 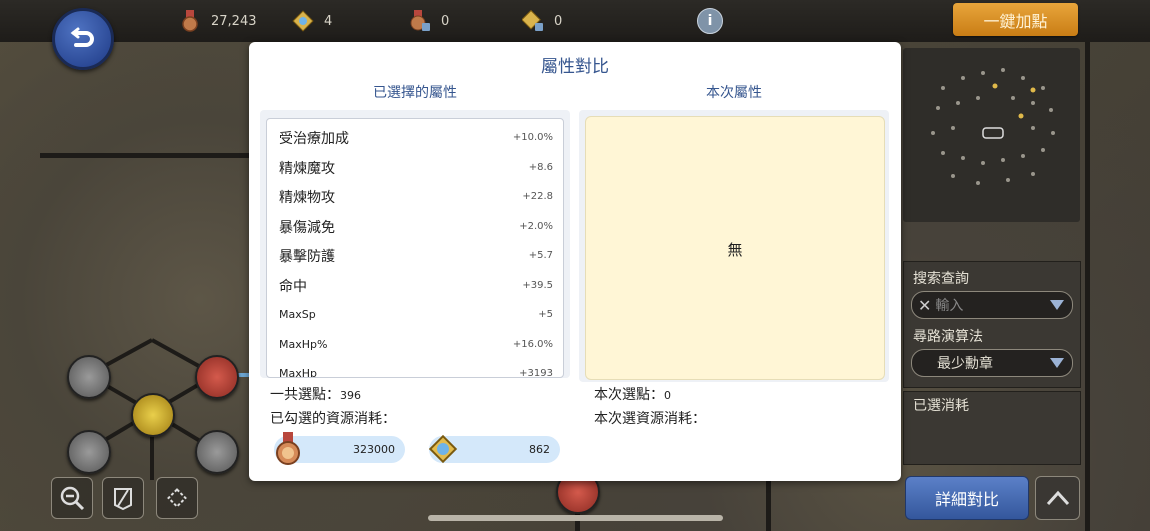 I want to click on attribute-name: MaxSp, so click(x=297, y=314).